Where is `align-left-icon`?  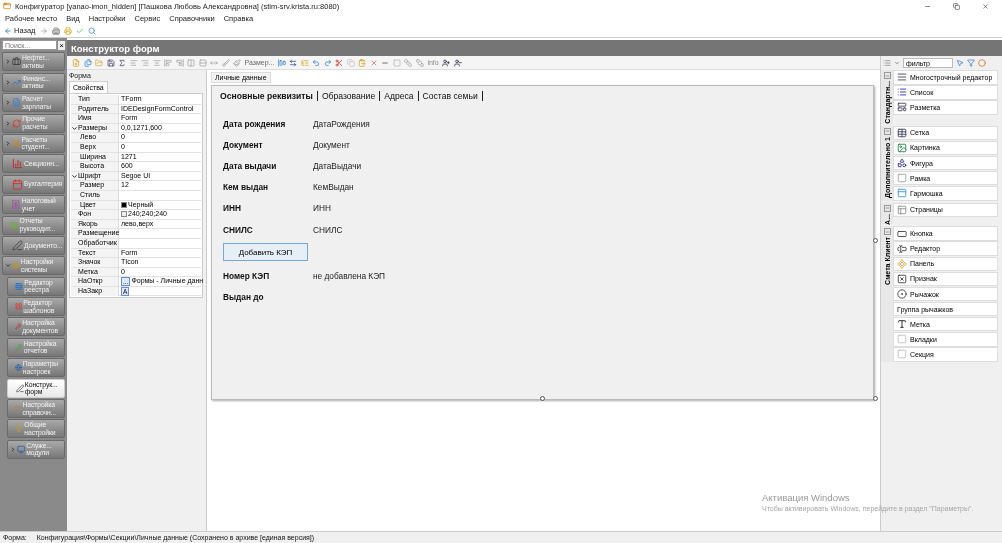 align-left-icon is located at coordinates (133, 62).